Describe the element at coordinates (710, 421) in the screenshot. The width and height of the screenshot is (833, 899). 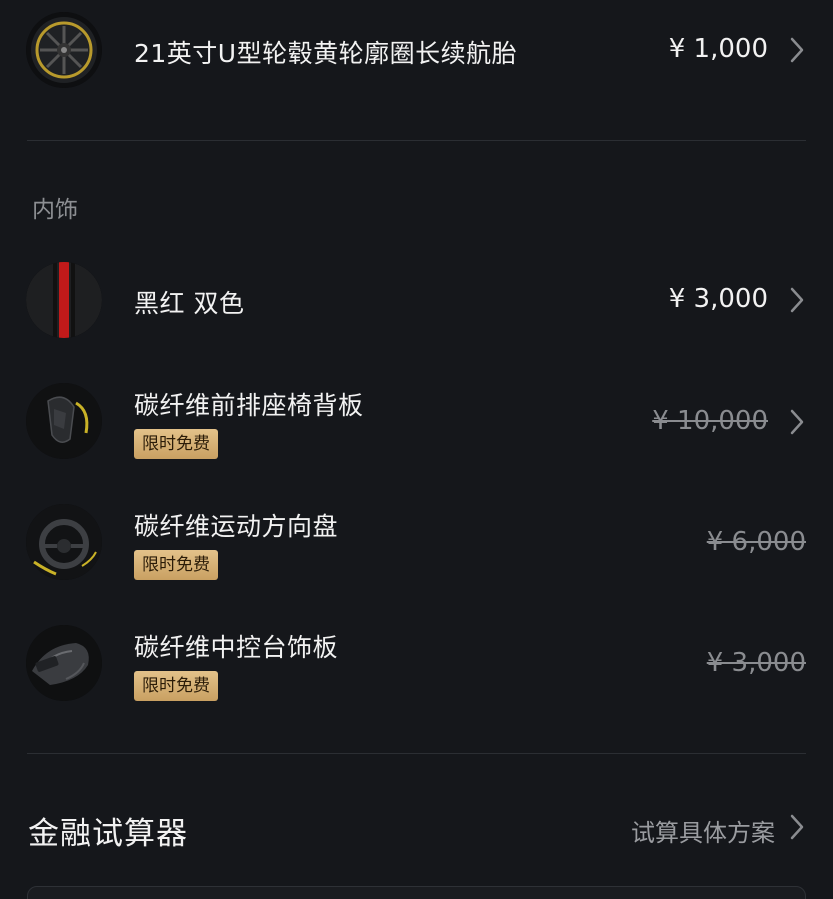
I see `option-price-original: ¥ 10,000` at that location.